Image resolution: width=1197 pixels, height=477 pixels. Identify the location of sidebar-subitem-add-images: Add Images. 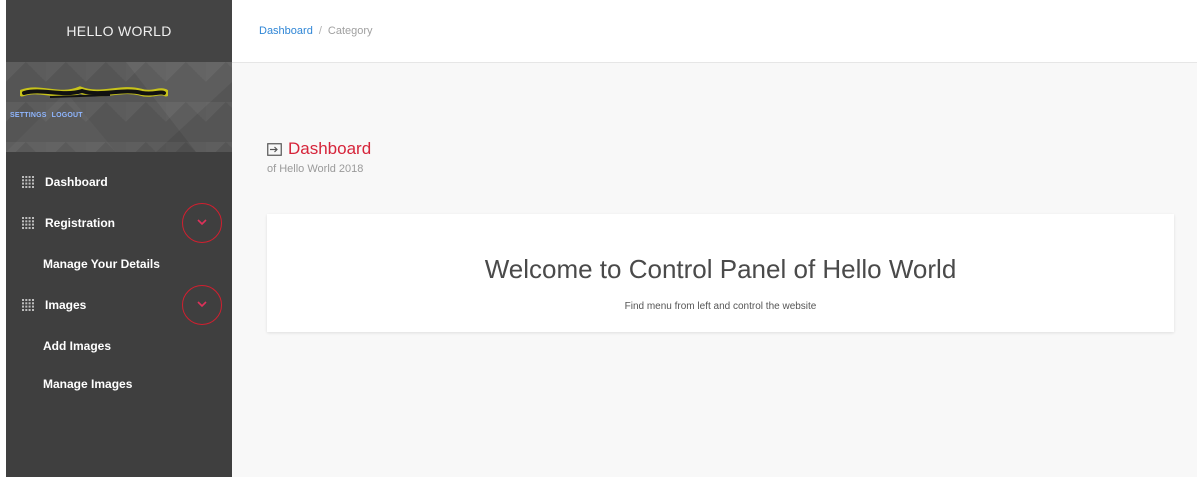
(119, 345).